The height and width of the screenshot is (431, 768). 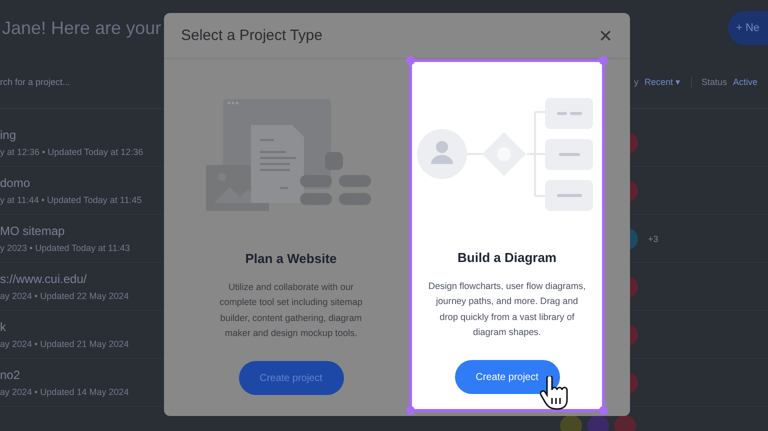 What do you see at coordinates (43, 279) in the screenshot?
I see `project-name: s://www.cui.edu/` at bounding box center [43, 279].